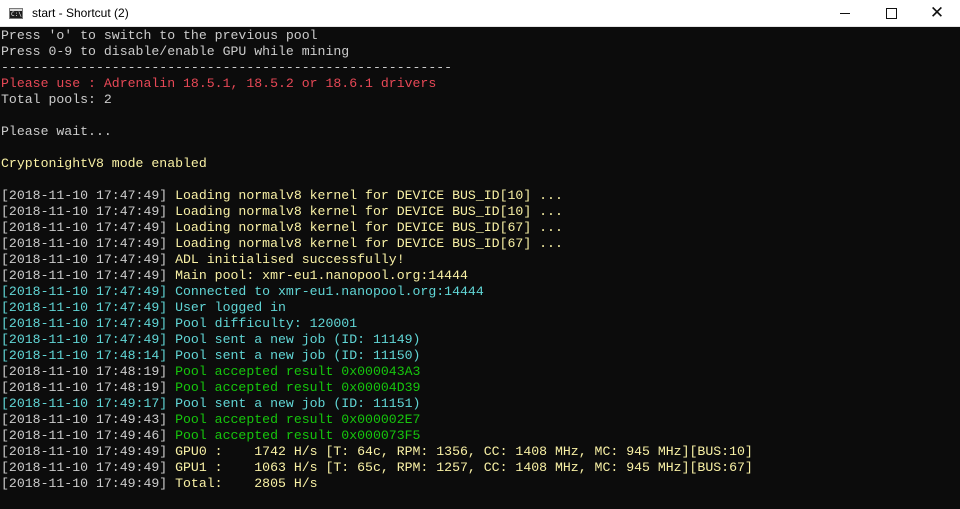 This screenshot has height=509, width=960. I want to click on minimize-icon, so click(845, 13).